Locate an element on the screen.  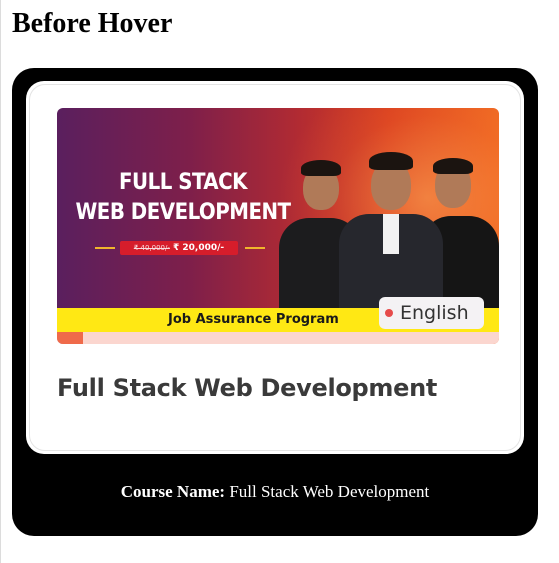
thumbnail-strip-accent is located at coordinates (70, 338).